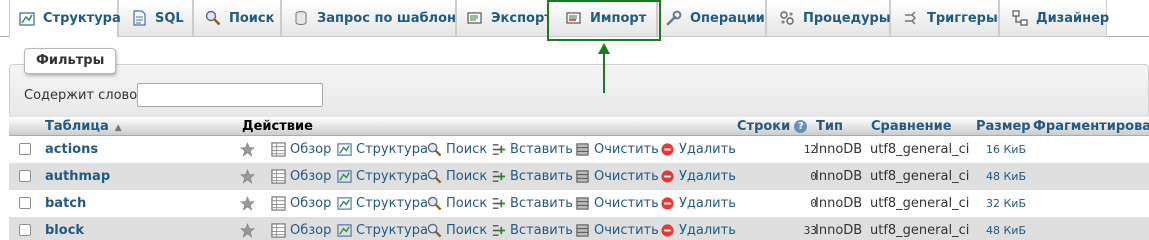  Describe the element at coordinates (801, 126) in the screenshot. I see `help-icon: ?` at that location.